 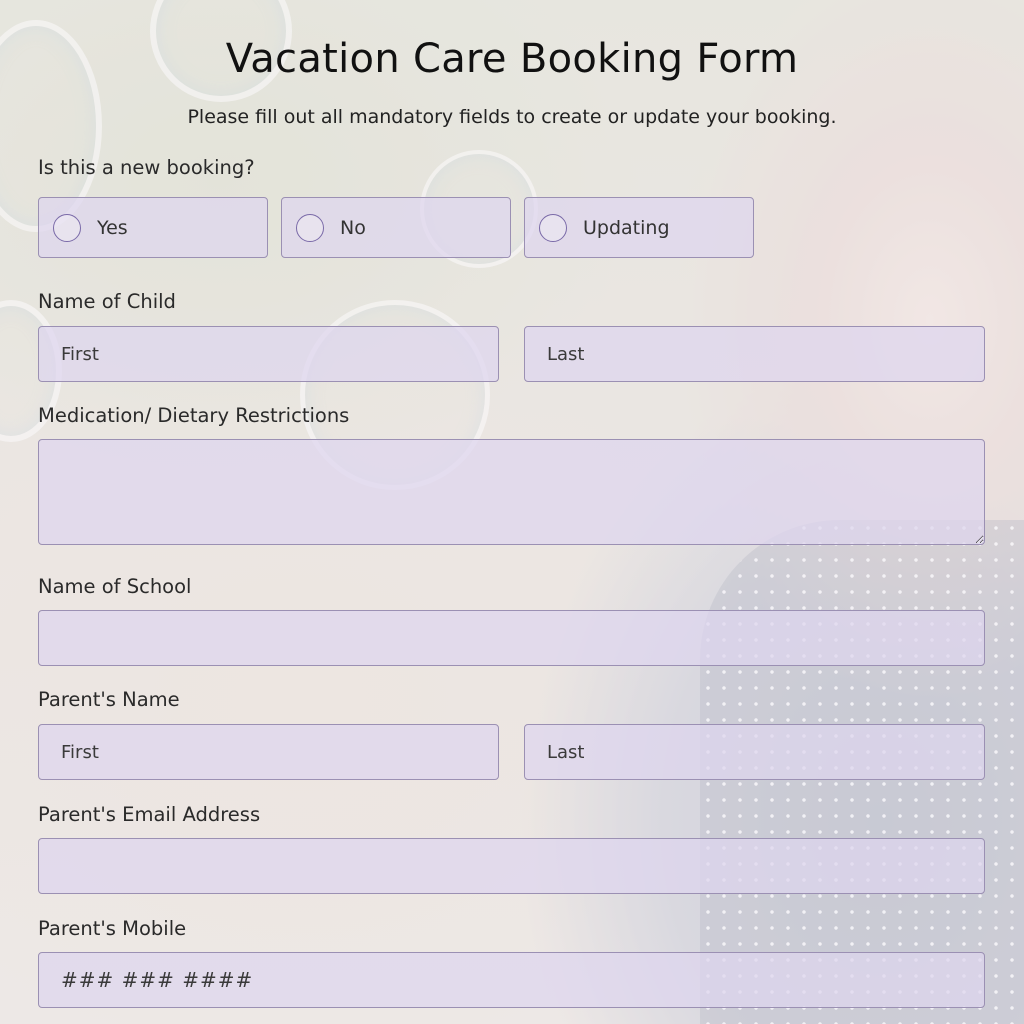 I want to click on school-input, so click(x=511, y=638).